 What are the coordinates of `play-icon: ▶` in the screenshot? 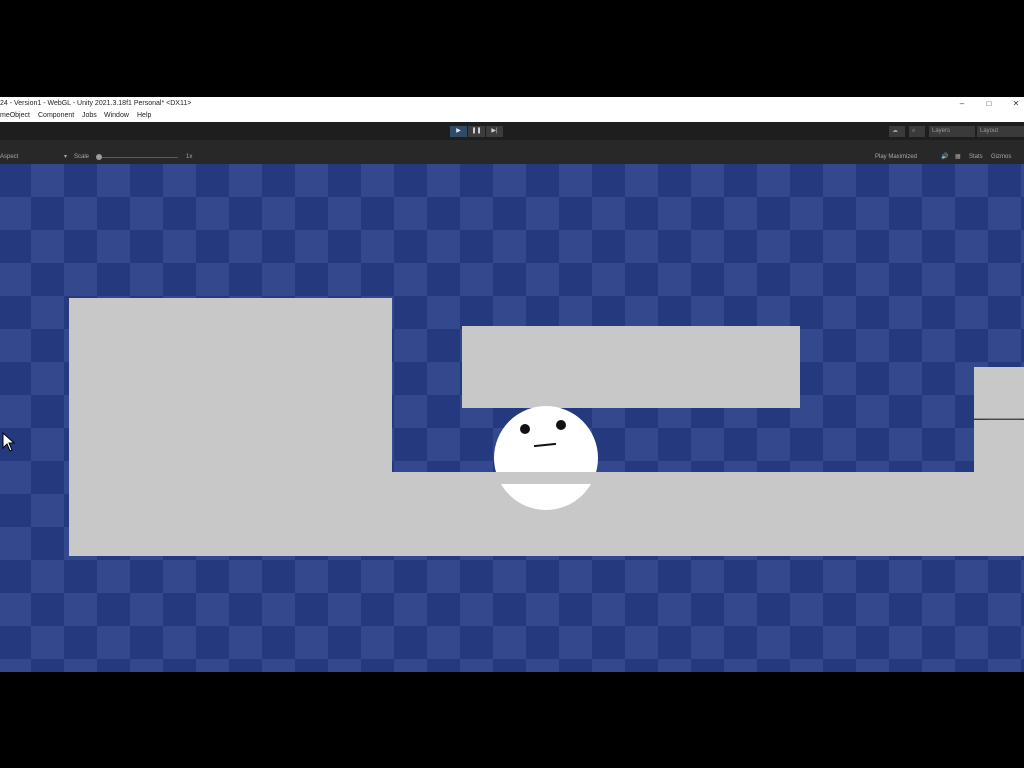 It's located at (458, 131).